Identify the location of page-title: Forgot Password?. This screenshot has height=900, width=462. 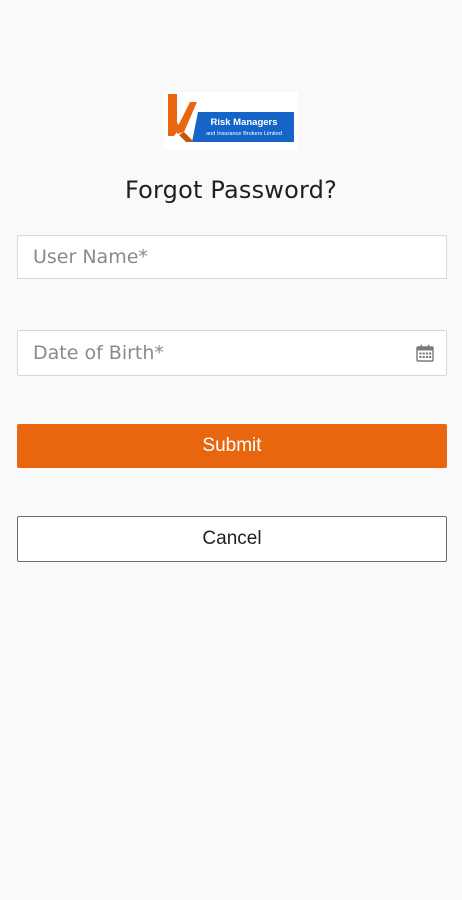
(231, 190).